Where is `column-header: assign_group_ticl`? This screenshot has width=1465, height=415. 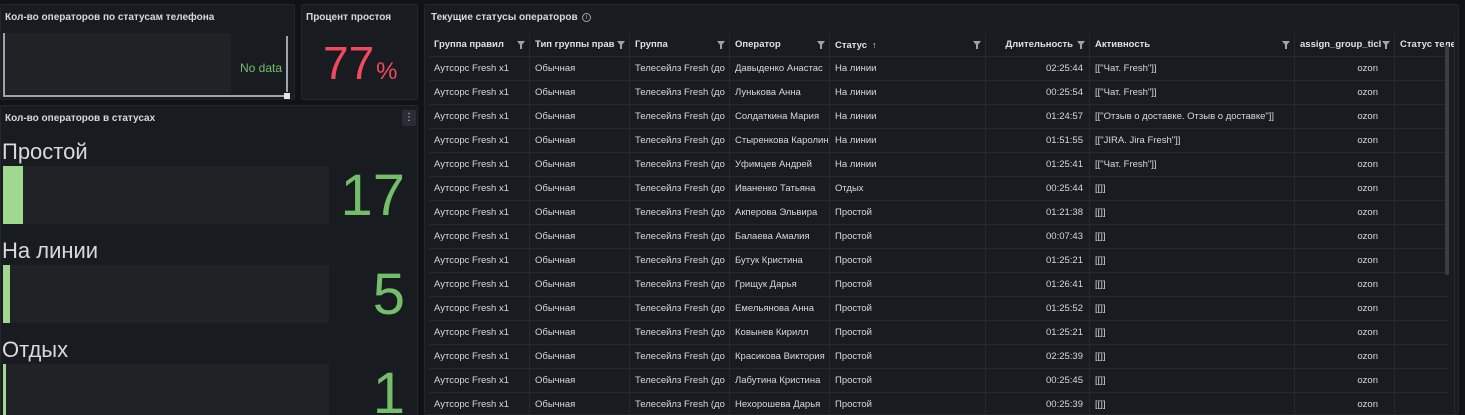
column-header: assign_group_ticl is located at coordinates (1345, 45).